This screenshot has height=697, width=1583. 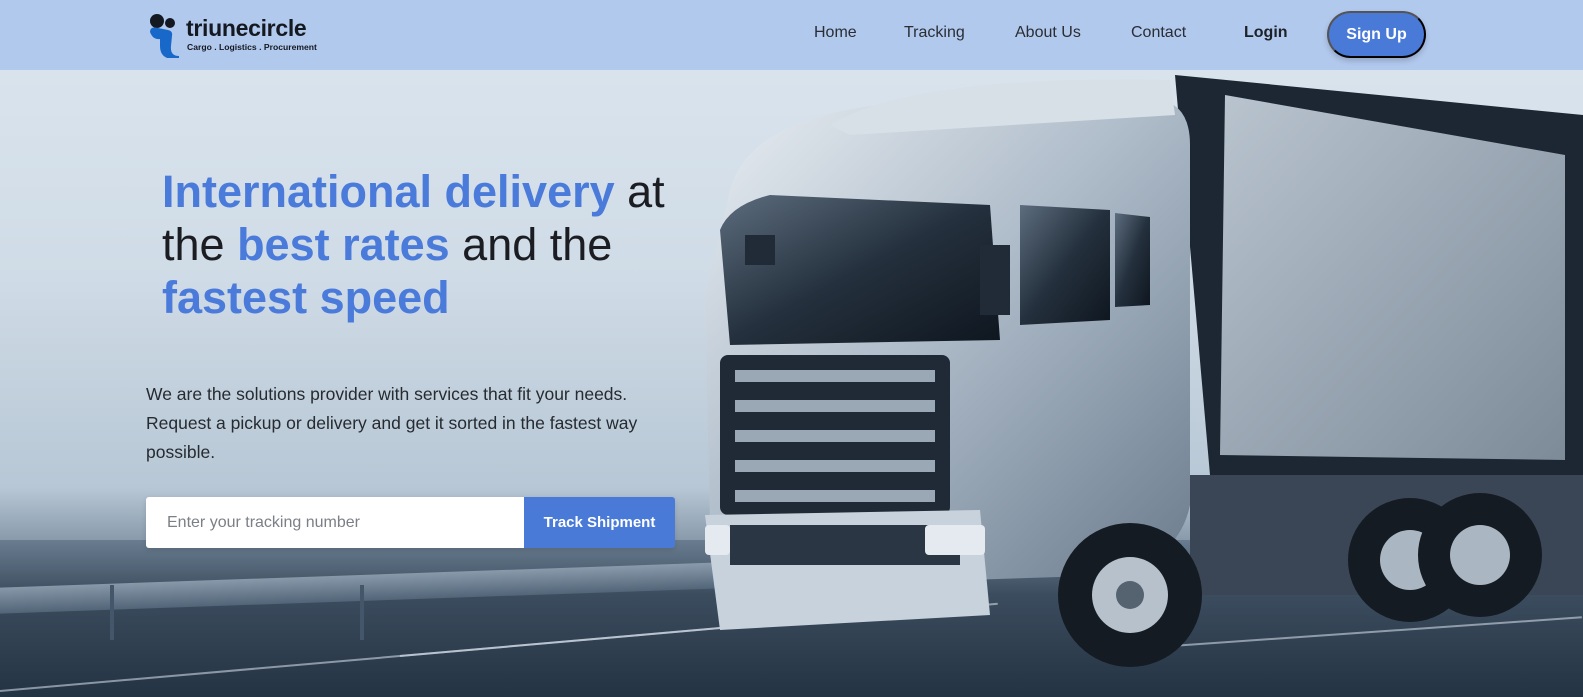 What do you see at coordinates (1158, 33) in the screenshot?
I see `nav-link-contact: Contact` at bounding box center [1158, 33].